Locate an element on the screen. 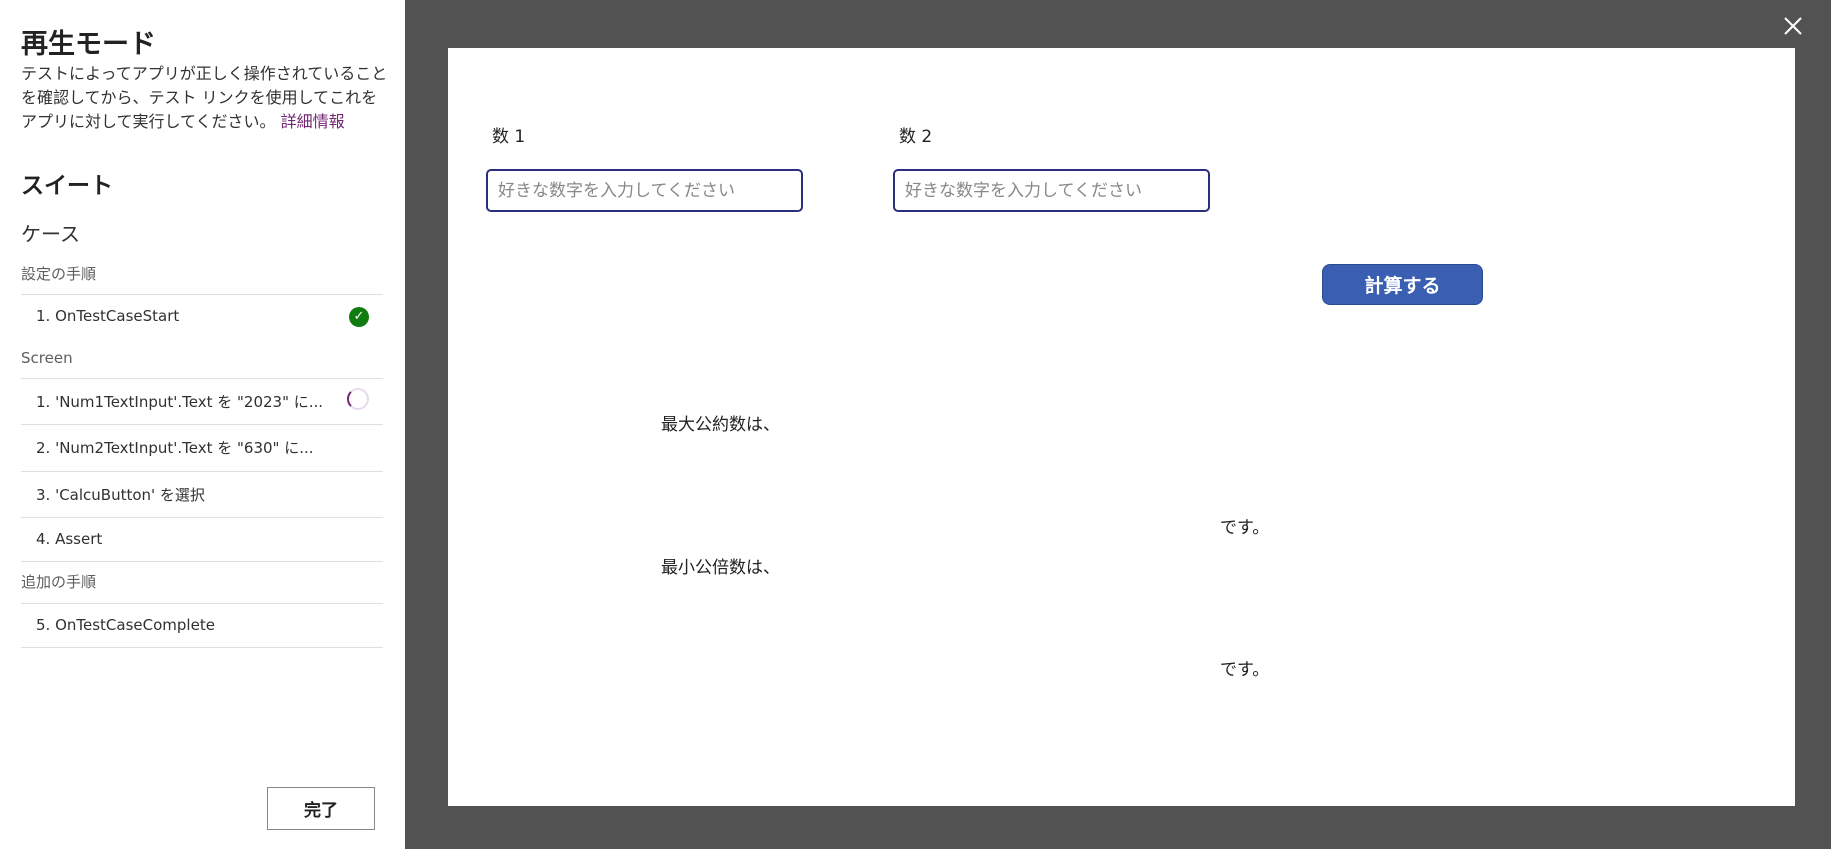 The width and height of the screenshot is (1831, 849). suite-heading: スイート is located at coordinates (67, 186).